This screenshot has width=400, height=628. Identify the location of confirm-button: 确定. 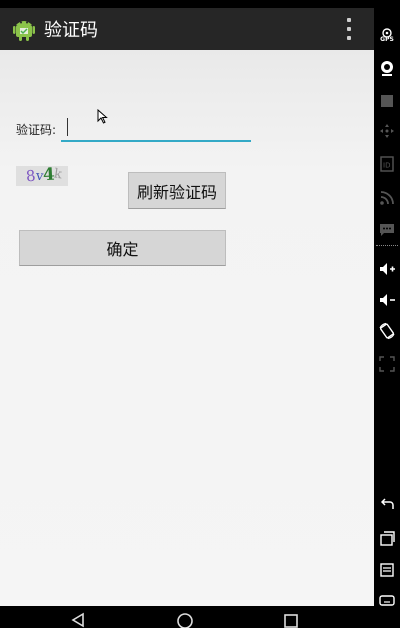
(122, 248).